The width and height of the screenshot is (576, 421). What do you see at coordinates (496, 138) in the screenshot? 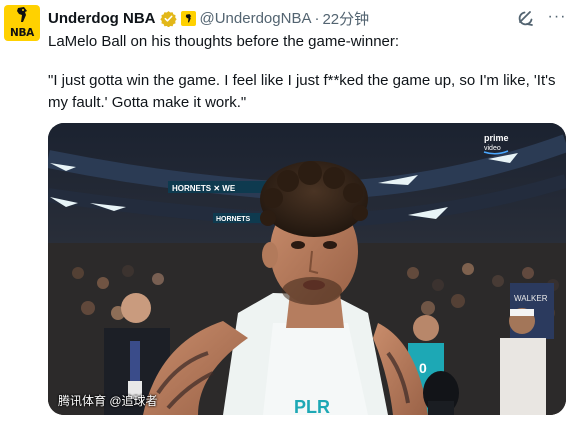
I see `broadcaster-logo: prime` at bounding box center [496, 138].